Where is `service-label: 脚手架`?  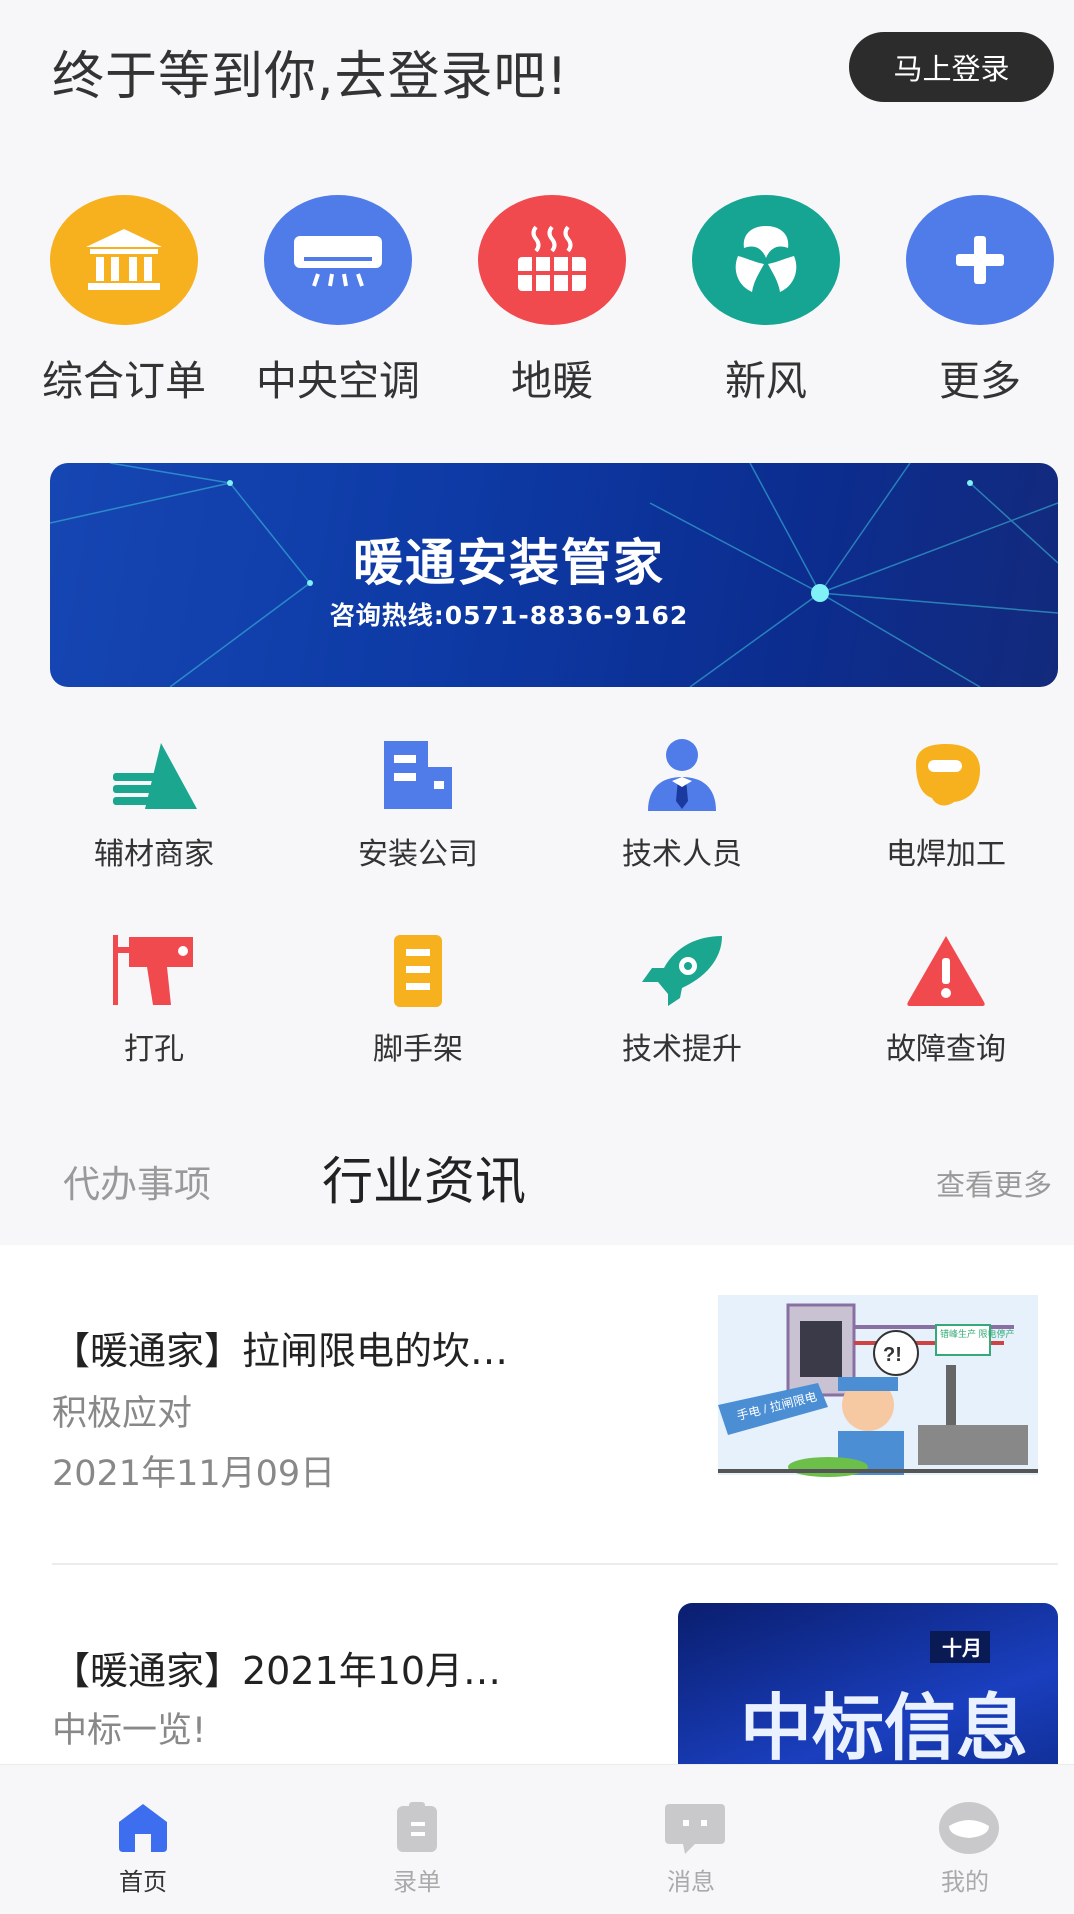 service-label: 脚手架 is located at coordinates (418, 1049).